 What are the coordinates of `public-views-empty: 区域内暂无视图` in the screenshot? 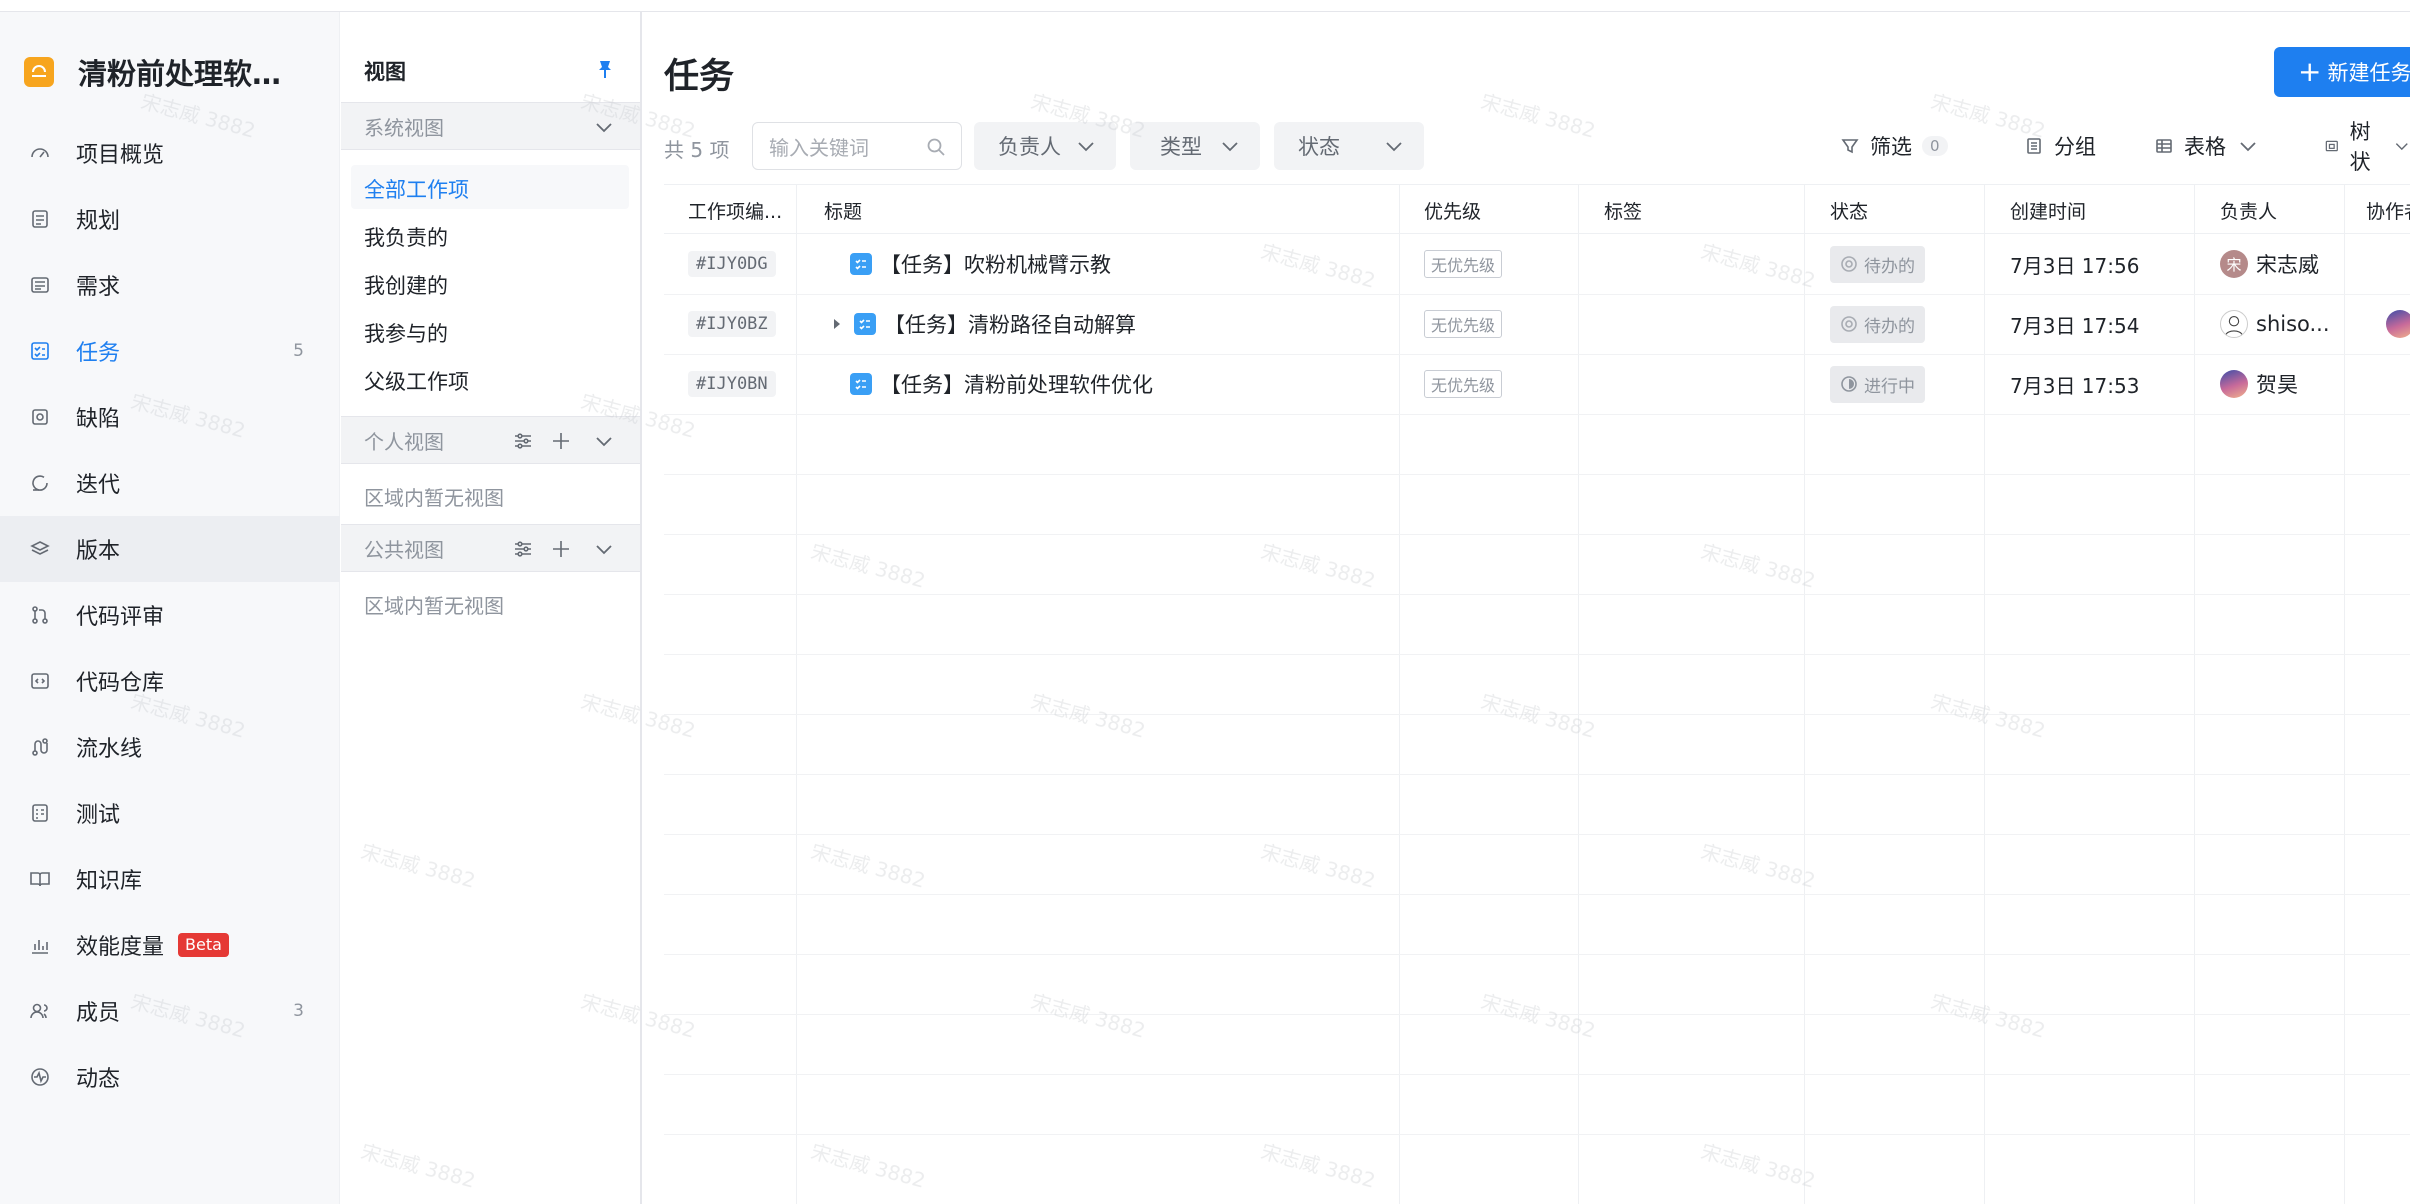 It's located at (434, 606).